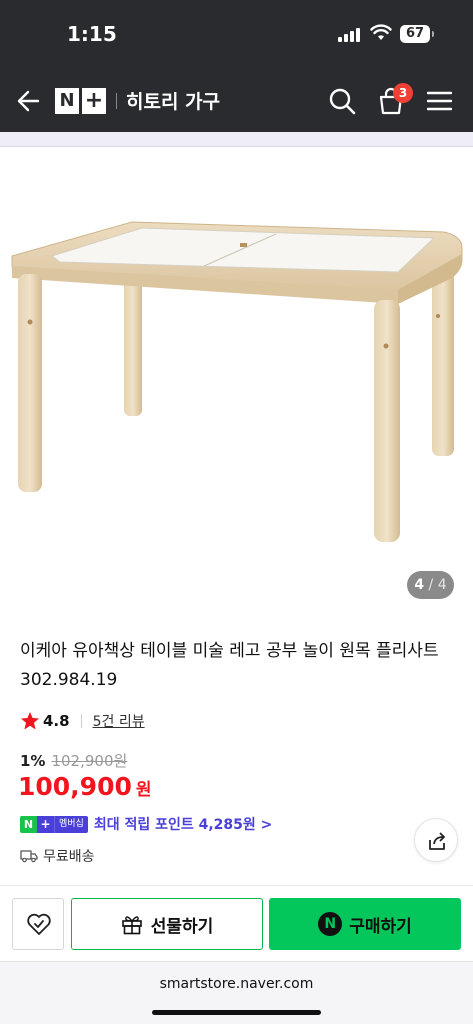  What do you see at coordinates (417, 34) in the screenshot?
I see `battery-indicator: 67` at bounding box center [417, 34].